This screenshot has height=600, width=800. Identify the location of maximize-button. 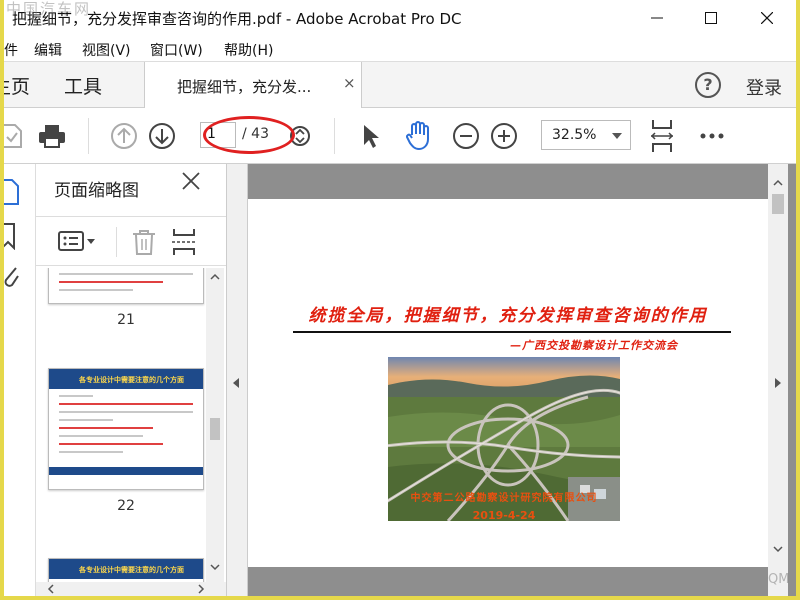
(711, 18).